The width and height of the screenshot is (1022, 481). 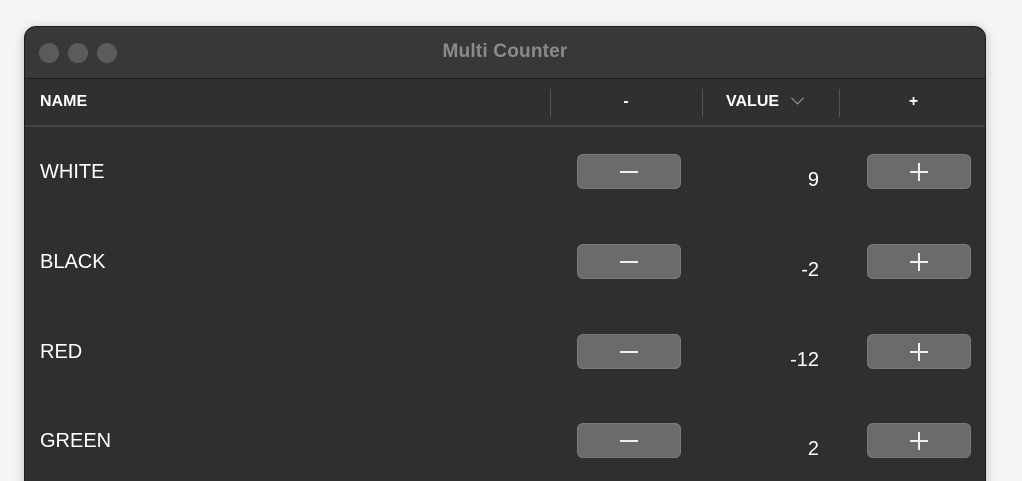 What do you see at coordinates (810, 269) in the screenshot?
I see `row-value: -2` at bounding box center [810, 269].